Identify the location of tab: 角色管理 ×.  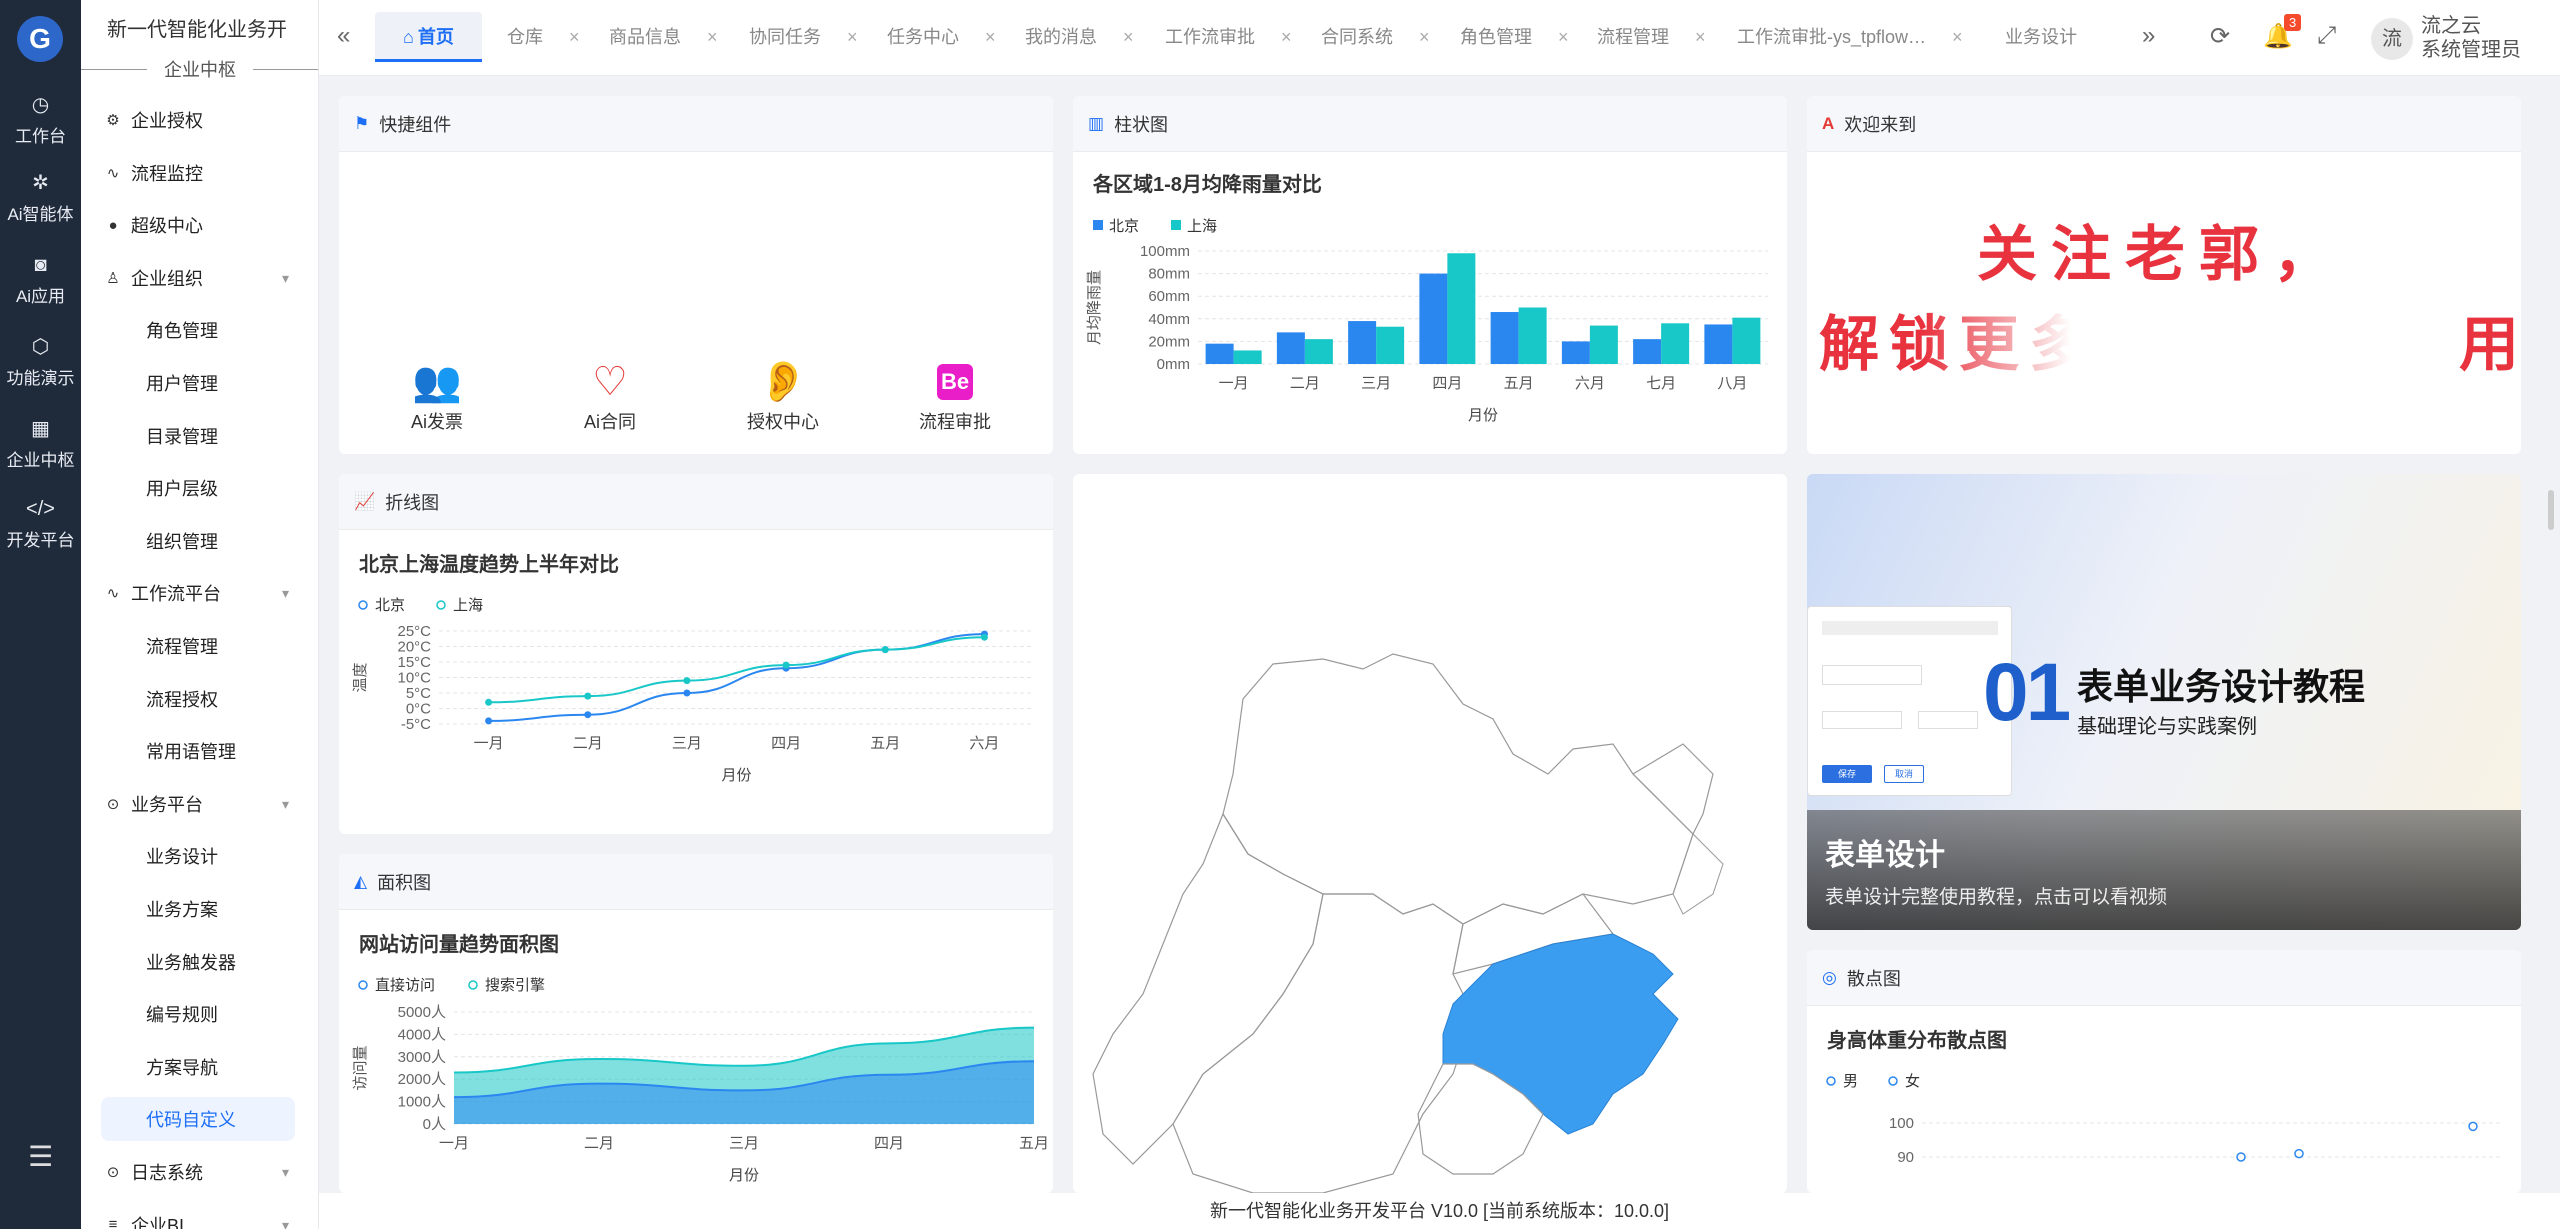
(1514, 37).